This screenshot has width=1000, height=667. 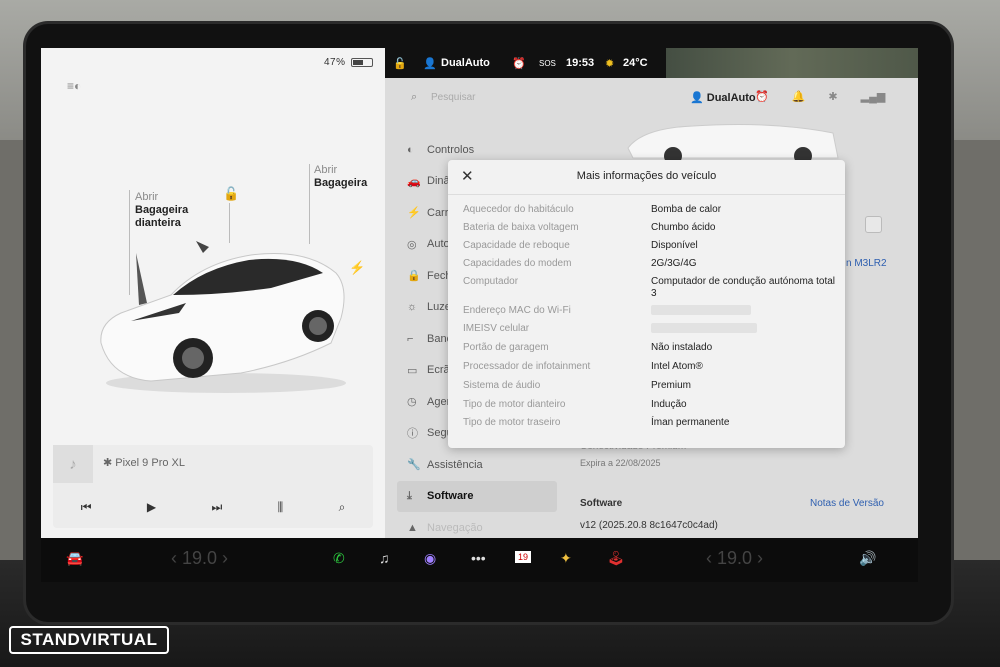 What do you see at coordinates (339, 558) in the screenshot?
I see `phone-icon: ✆` at bounding box center [339, 558].